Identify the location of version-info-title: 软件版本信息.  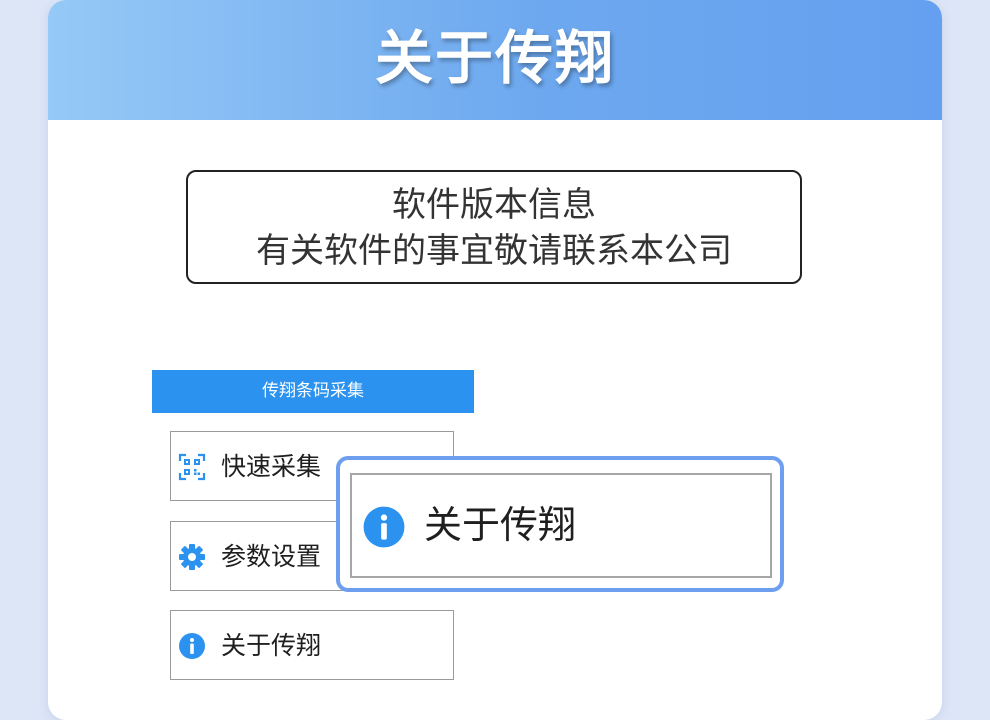
(494, 205).